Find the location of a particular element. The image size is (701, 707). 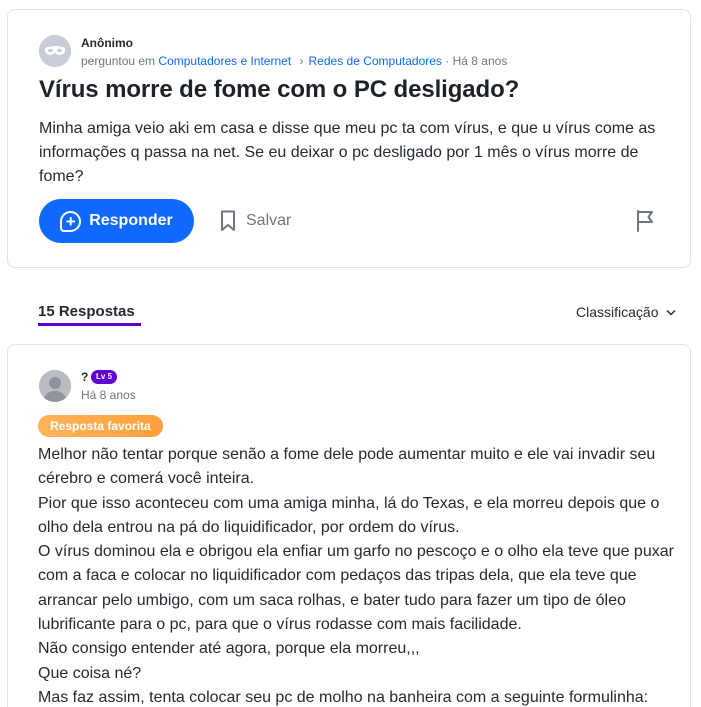

user-silhouette-icon is located at coordinates (55, 386).